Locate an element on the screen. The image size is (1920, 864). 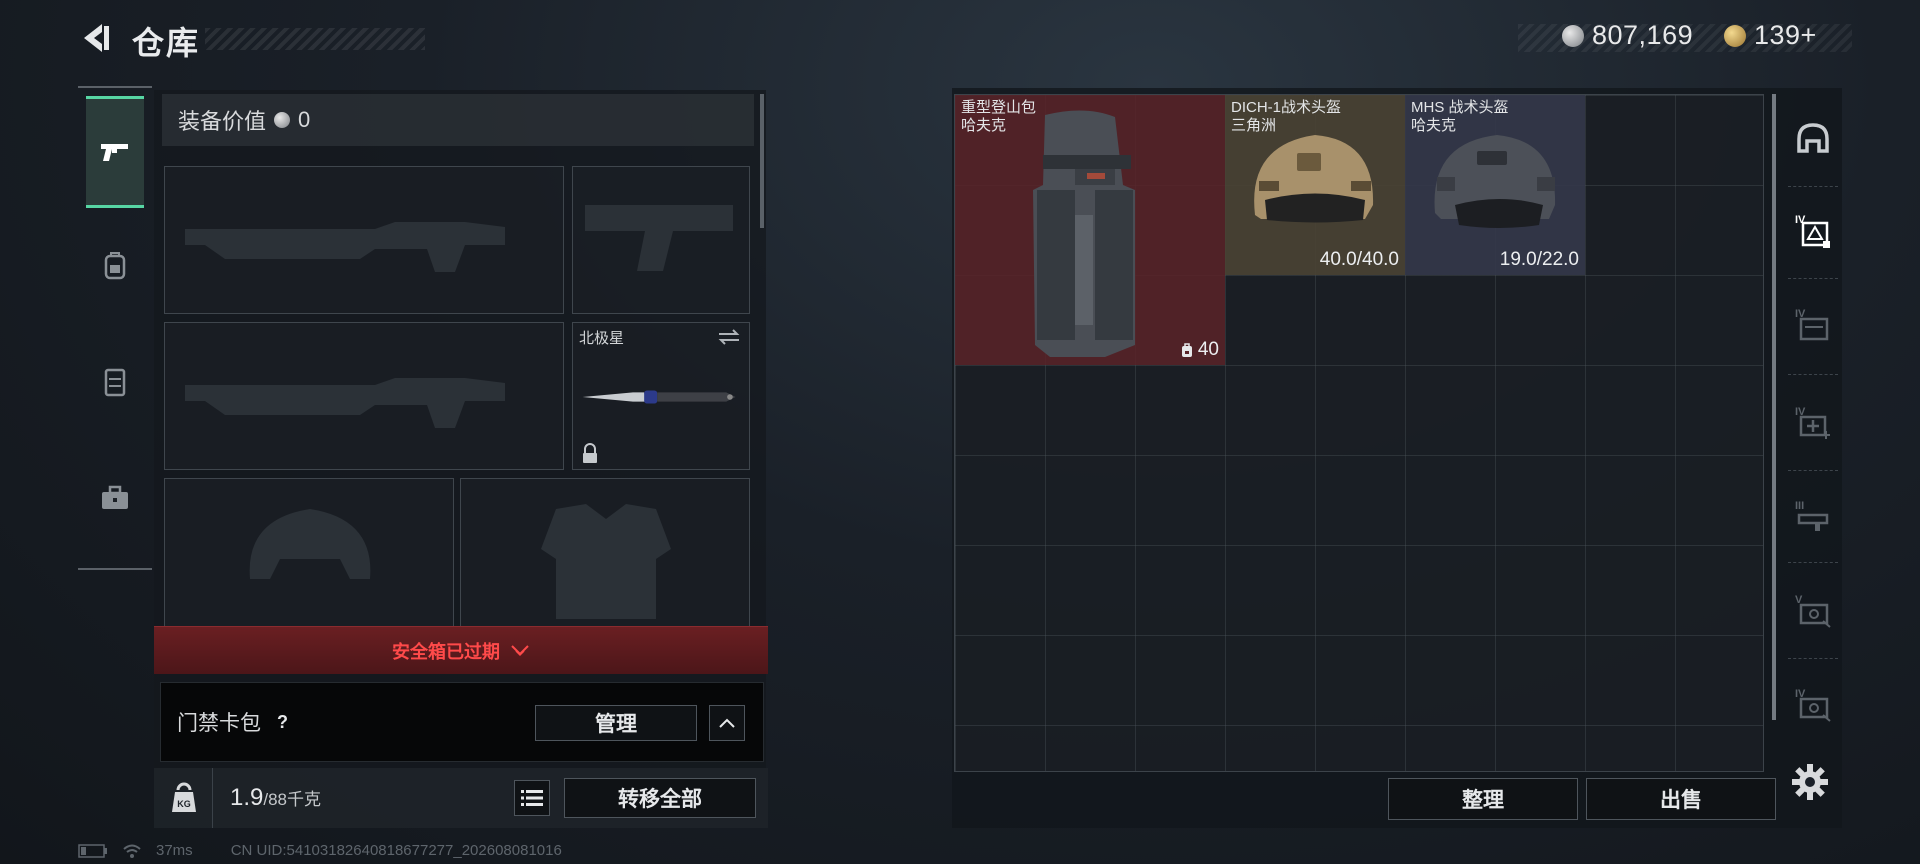
settings-button is located at coordinates (1810, 782).